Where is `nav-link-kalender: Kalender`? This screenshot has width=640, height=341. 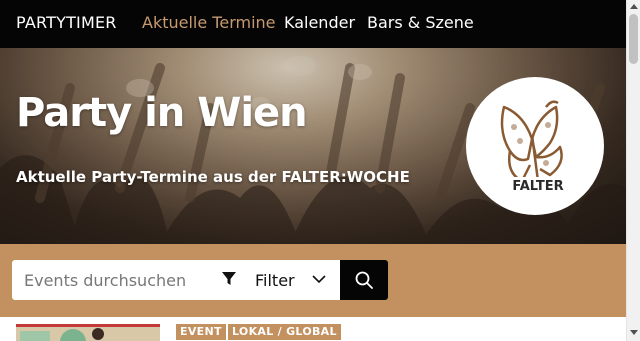
nav-link-kalender: Kalender is located at coordinates (319, 22).